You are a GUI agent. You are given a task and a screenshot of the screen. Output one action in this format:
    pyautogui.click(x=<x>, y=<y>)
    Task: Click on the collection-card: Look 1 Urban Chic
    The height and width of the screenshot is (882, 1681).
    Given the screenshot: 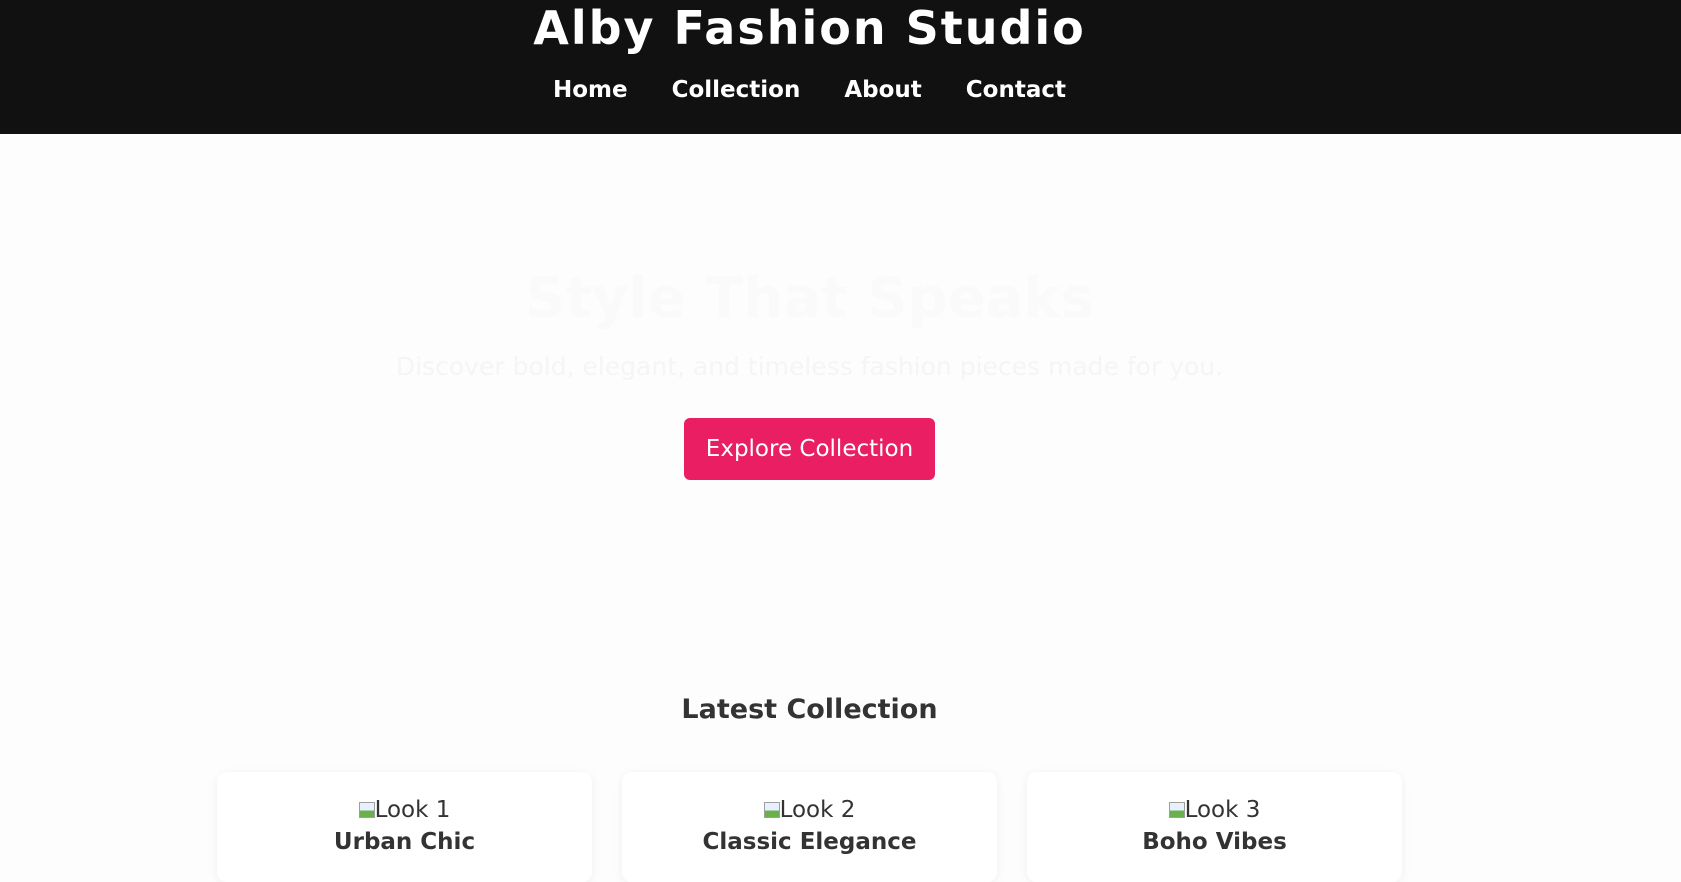 What is the action you would take?
    pyautogui.click(x=404, y=827)
    